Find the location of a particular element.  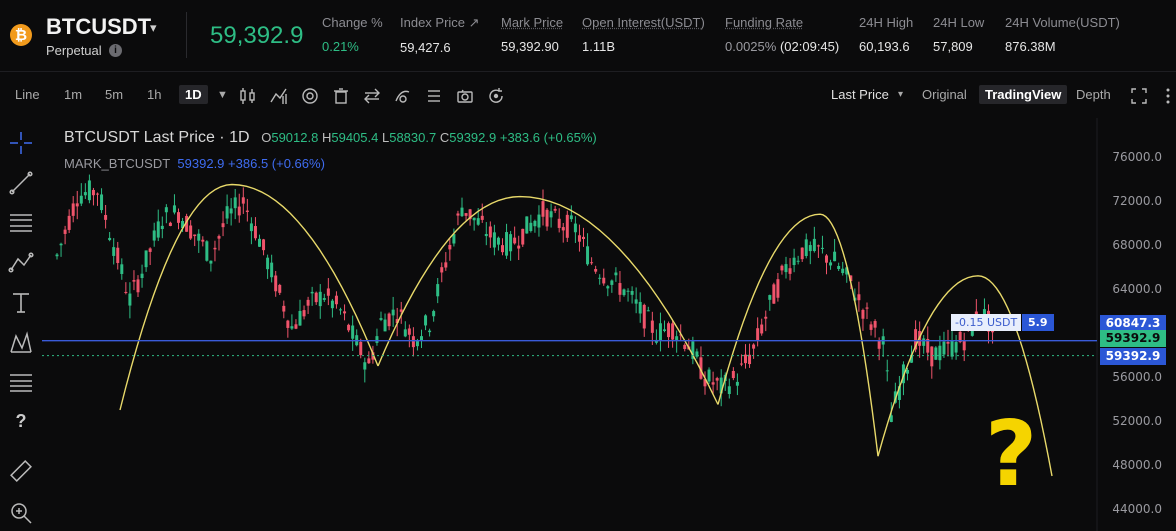

path-icon is located at coordinates (21, 263).